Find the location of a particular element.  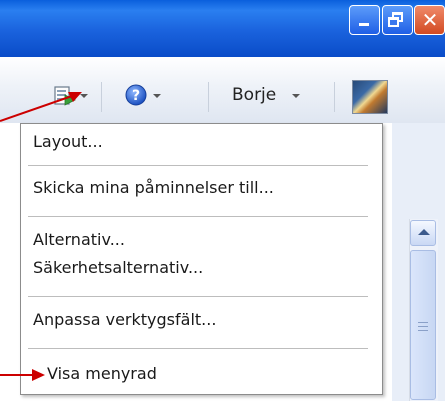

help-icon: ? is located at coordinates (136, 95).